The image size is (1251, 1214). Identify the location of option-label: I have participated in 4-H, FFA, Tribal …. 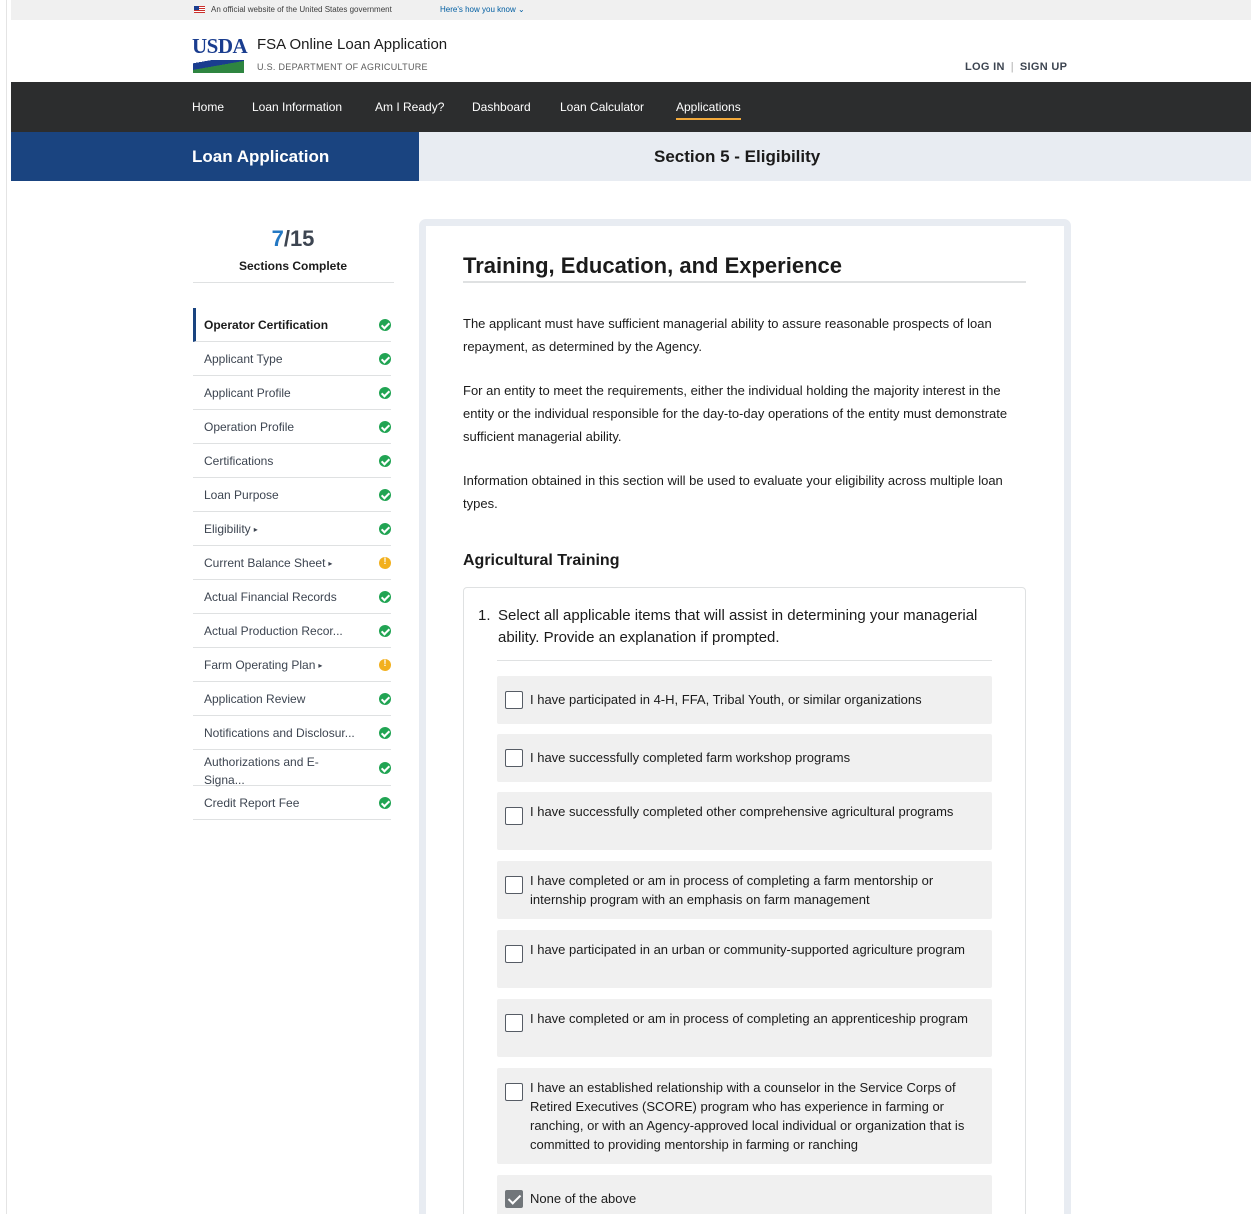
(726, 699).